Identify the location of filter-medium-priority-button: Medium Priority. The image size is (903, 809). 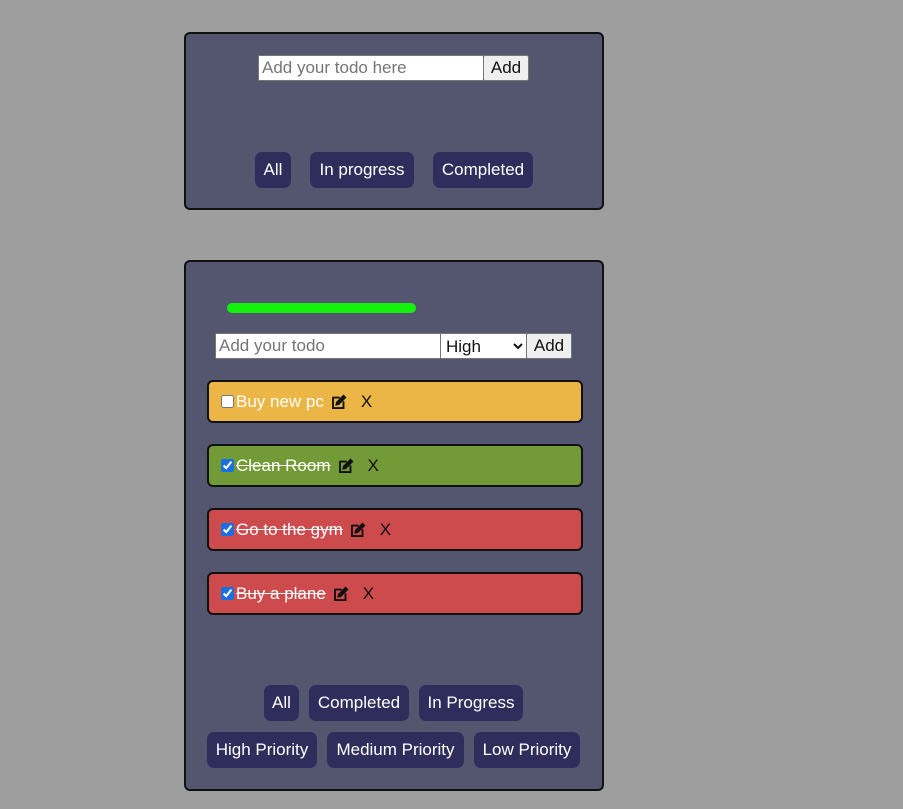
(395, 750).